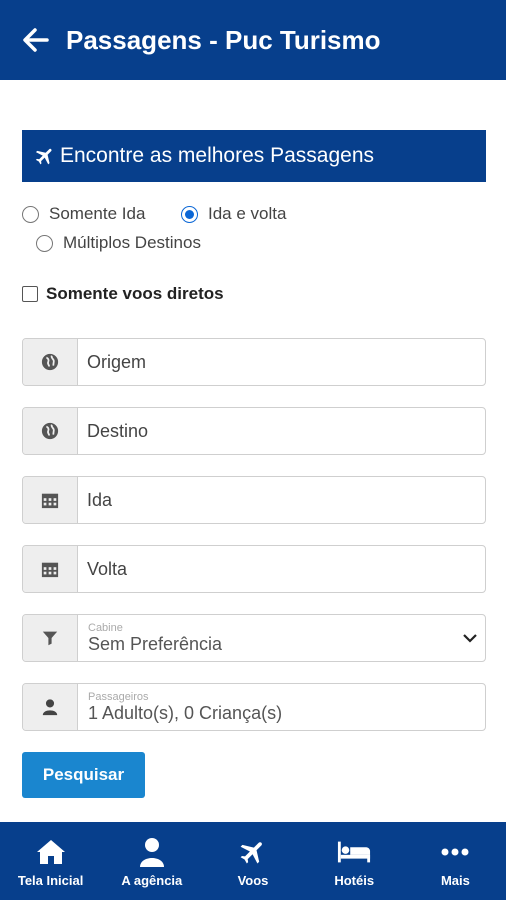 The image size is (506, 900). Describe the element at coordinates (455, 852) in the screenshot. I see `more-icon` at that location.